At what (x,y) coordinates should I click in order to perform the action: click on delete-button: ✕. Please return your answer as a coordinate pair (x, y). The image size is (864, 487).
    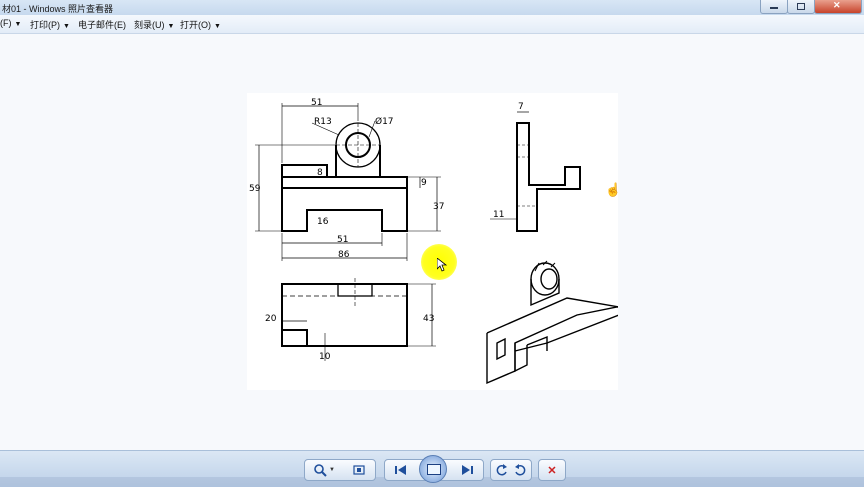
    Looking at the image, I should click on (552, 470).